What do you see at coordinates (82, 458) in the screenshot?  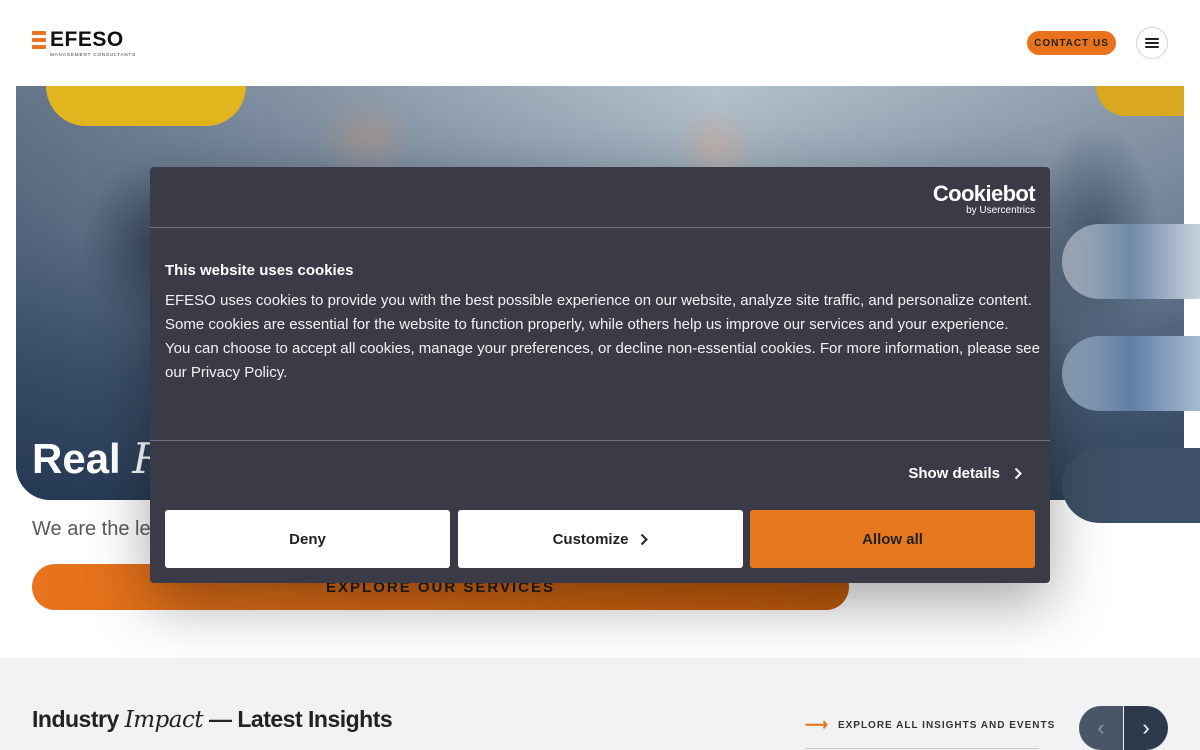 I see `hero-title-plain: Real` at bounding box center [82, 458].